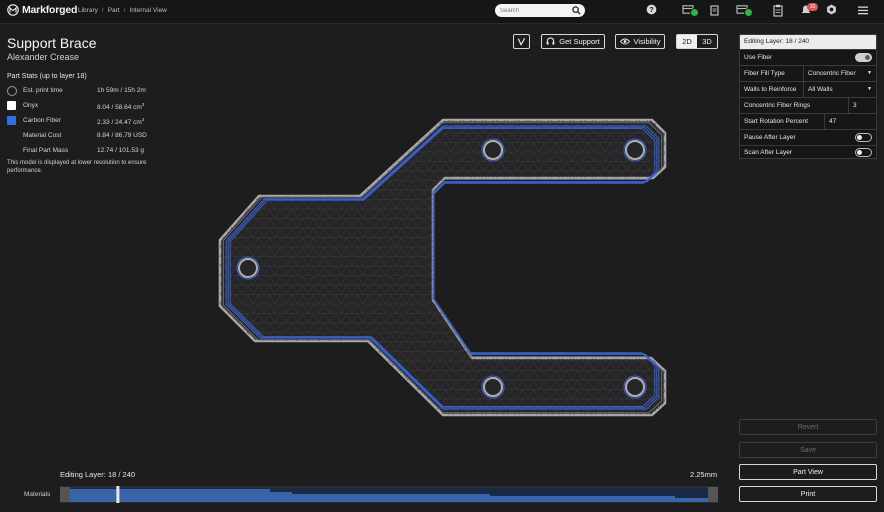  What do you see at coordinates (521, 41) in the screenshot?
I see `fiber-path-button` at bounding box center [521, 41].